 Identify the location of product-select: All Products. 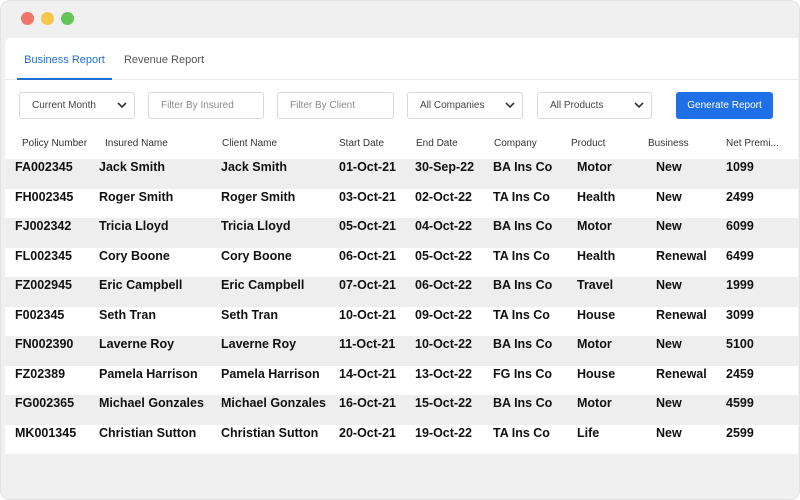
(594, 105).